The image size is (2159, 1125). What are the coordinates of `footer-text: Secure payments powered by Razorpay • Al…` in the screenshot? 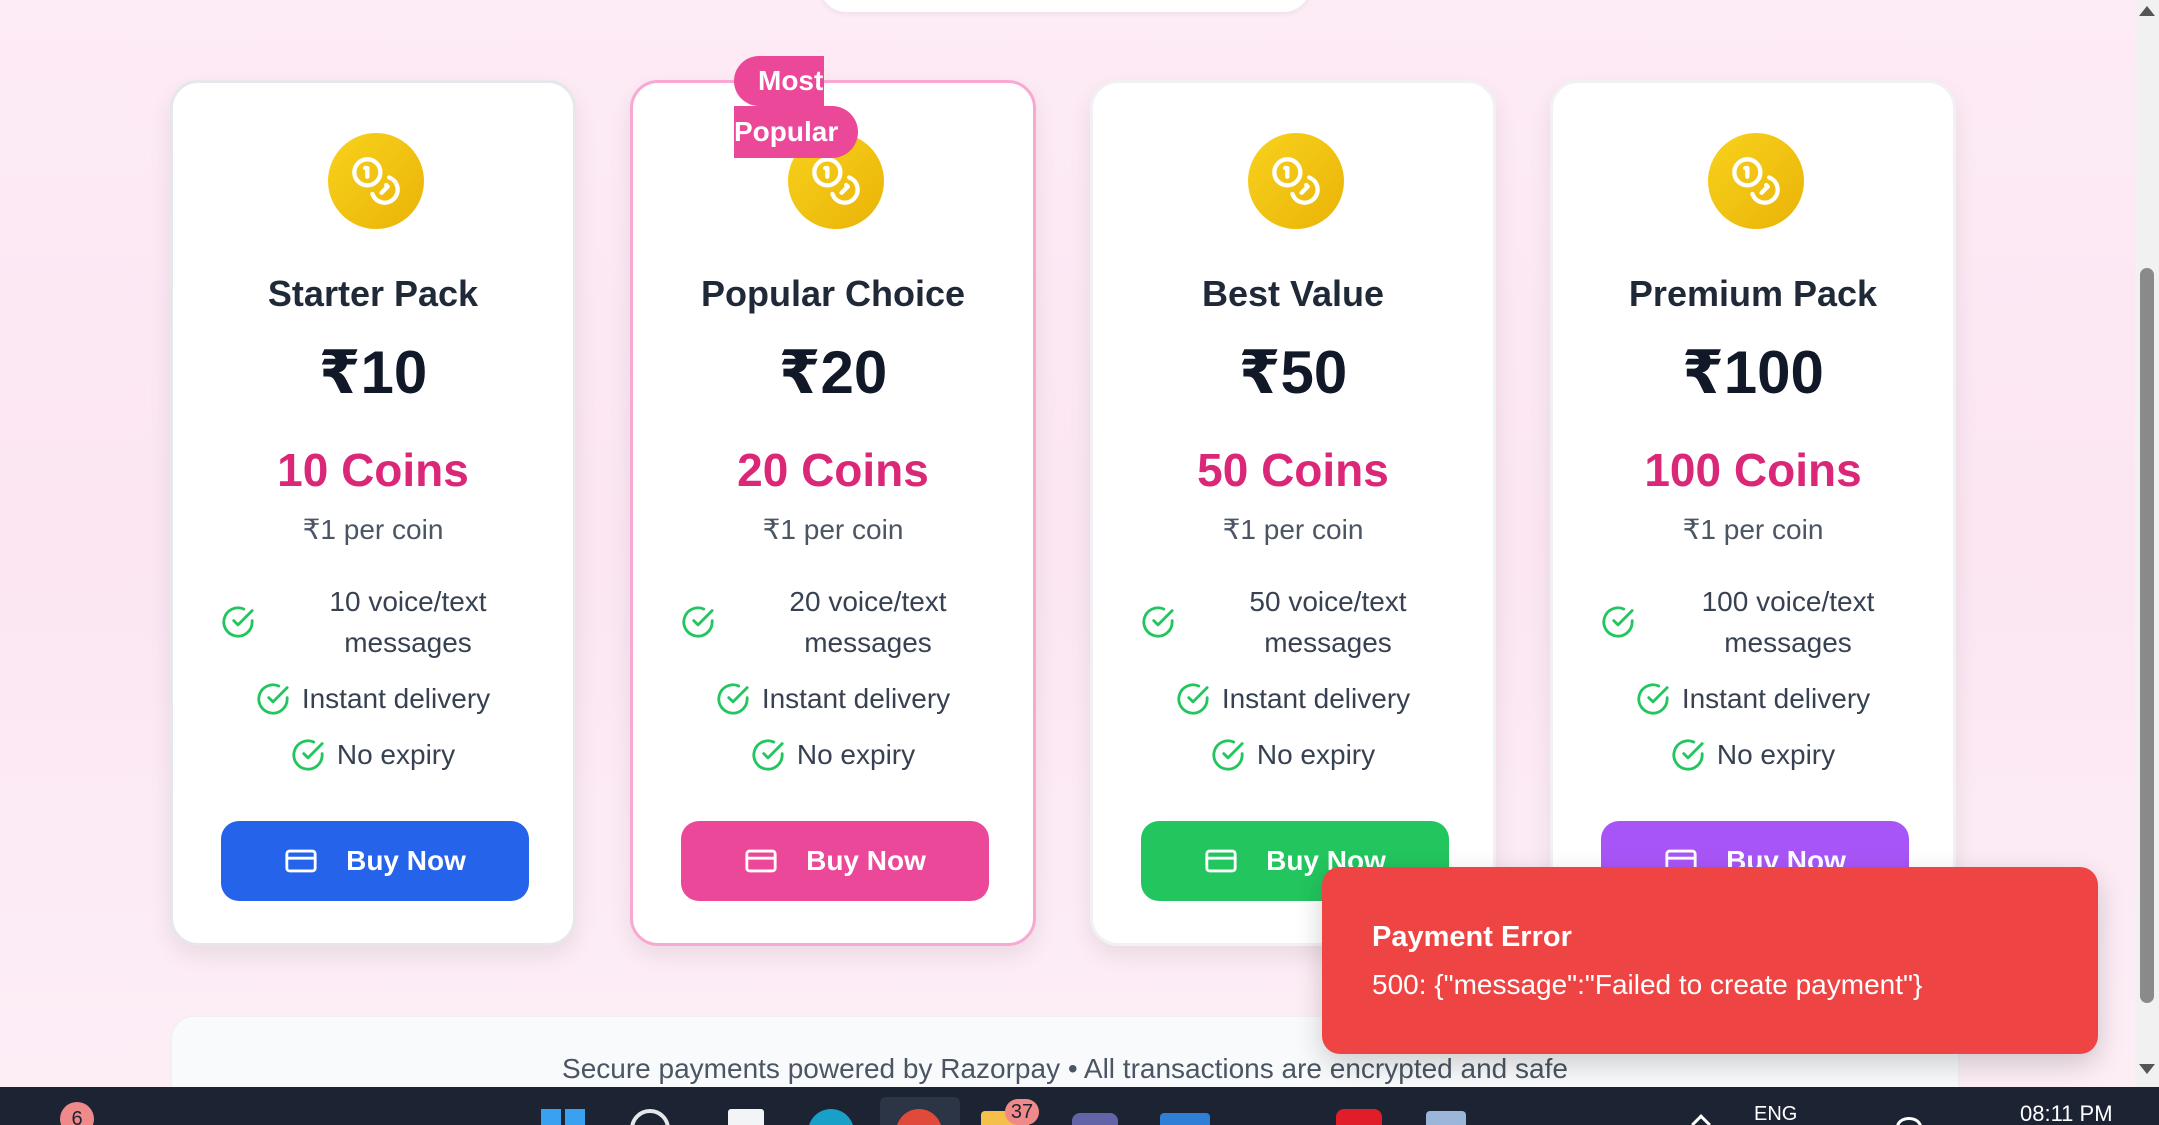 It's located at (1065, 1068).